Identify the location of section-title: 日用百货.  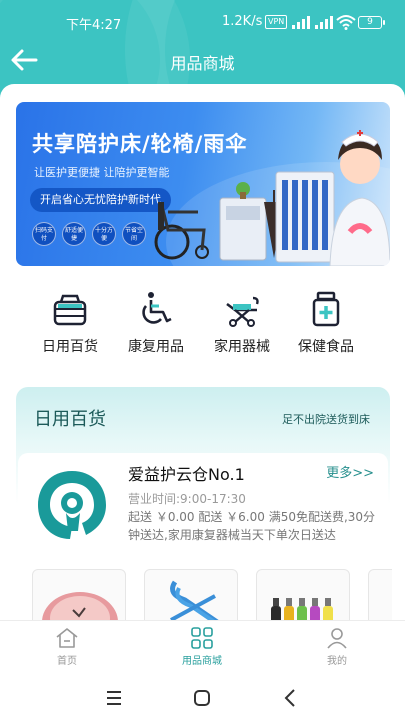
(70, 419).